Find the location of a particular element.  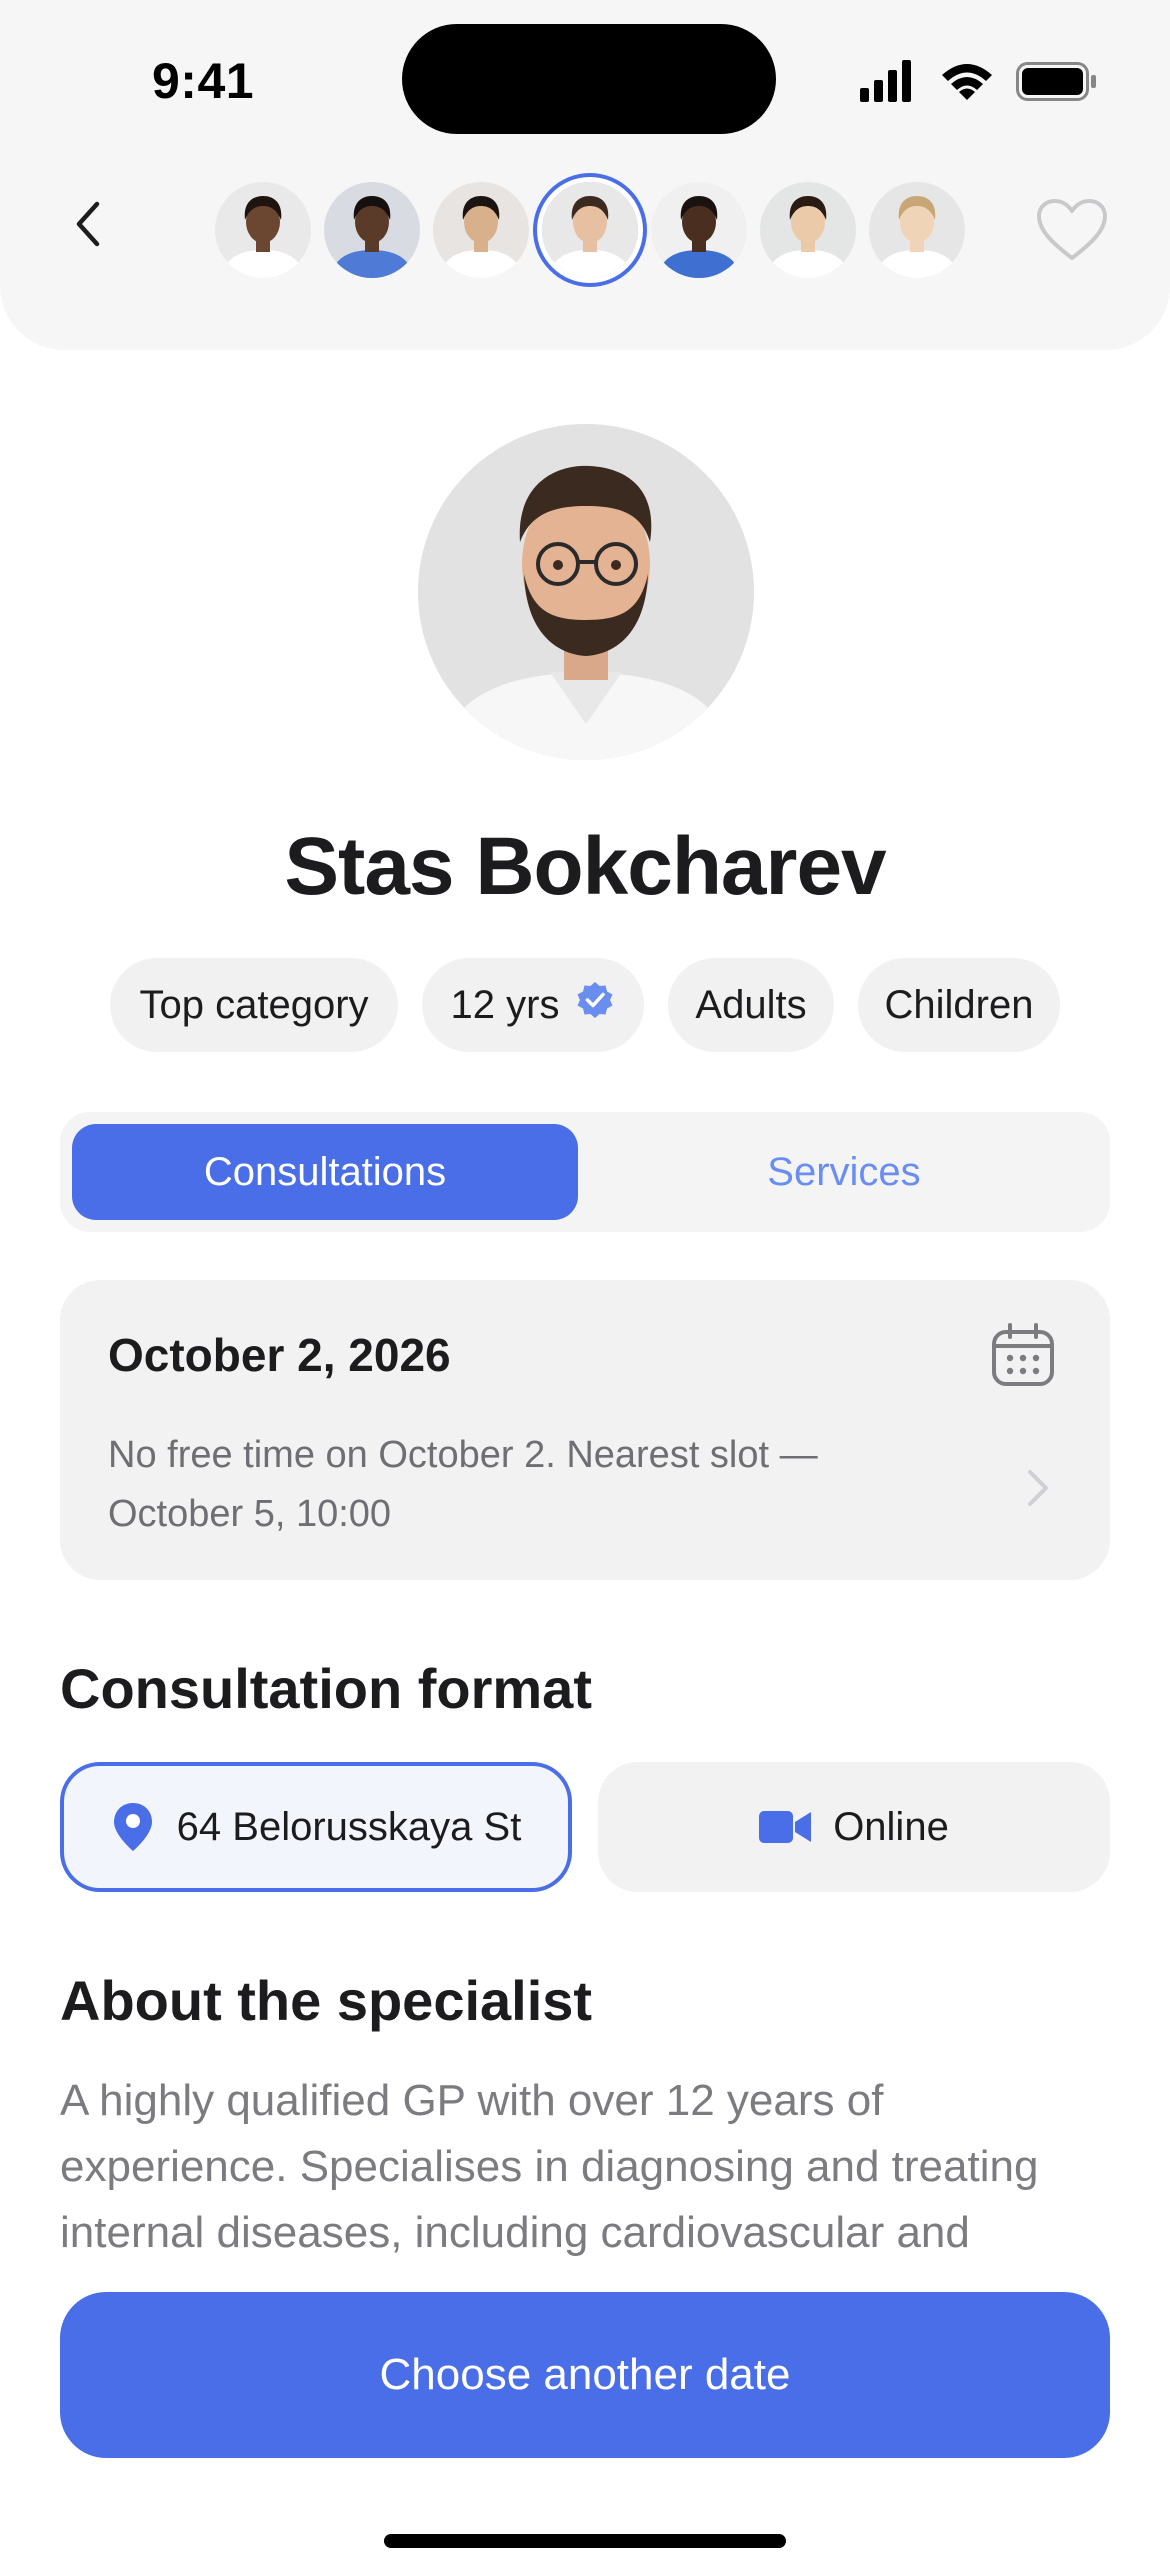

tag-label: Top category is located at coordinates (254, 1004).